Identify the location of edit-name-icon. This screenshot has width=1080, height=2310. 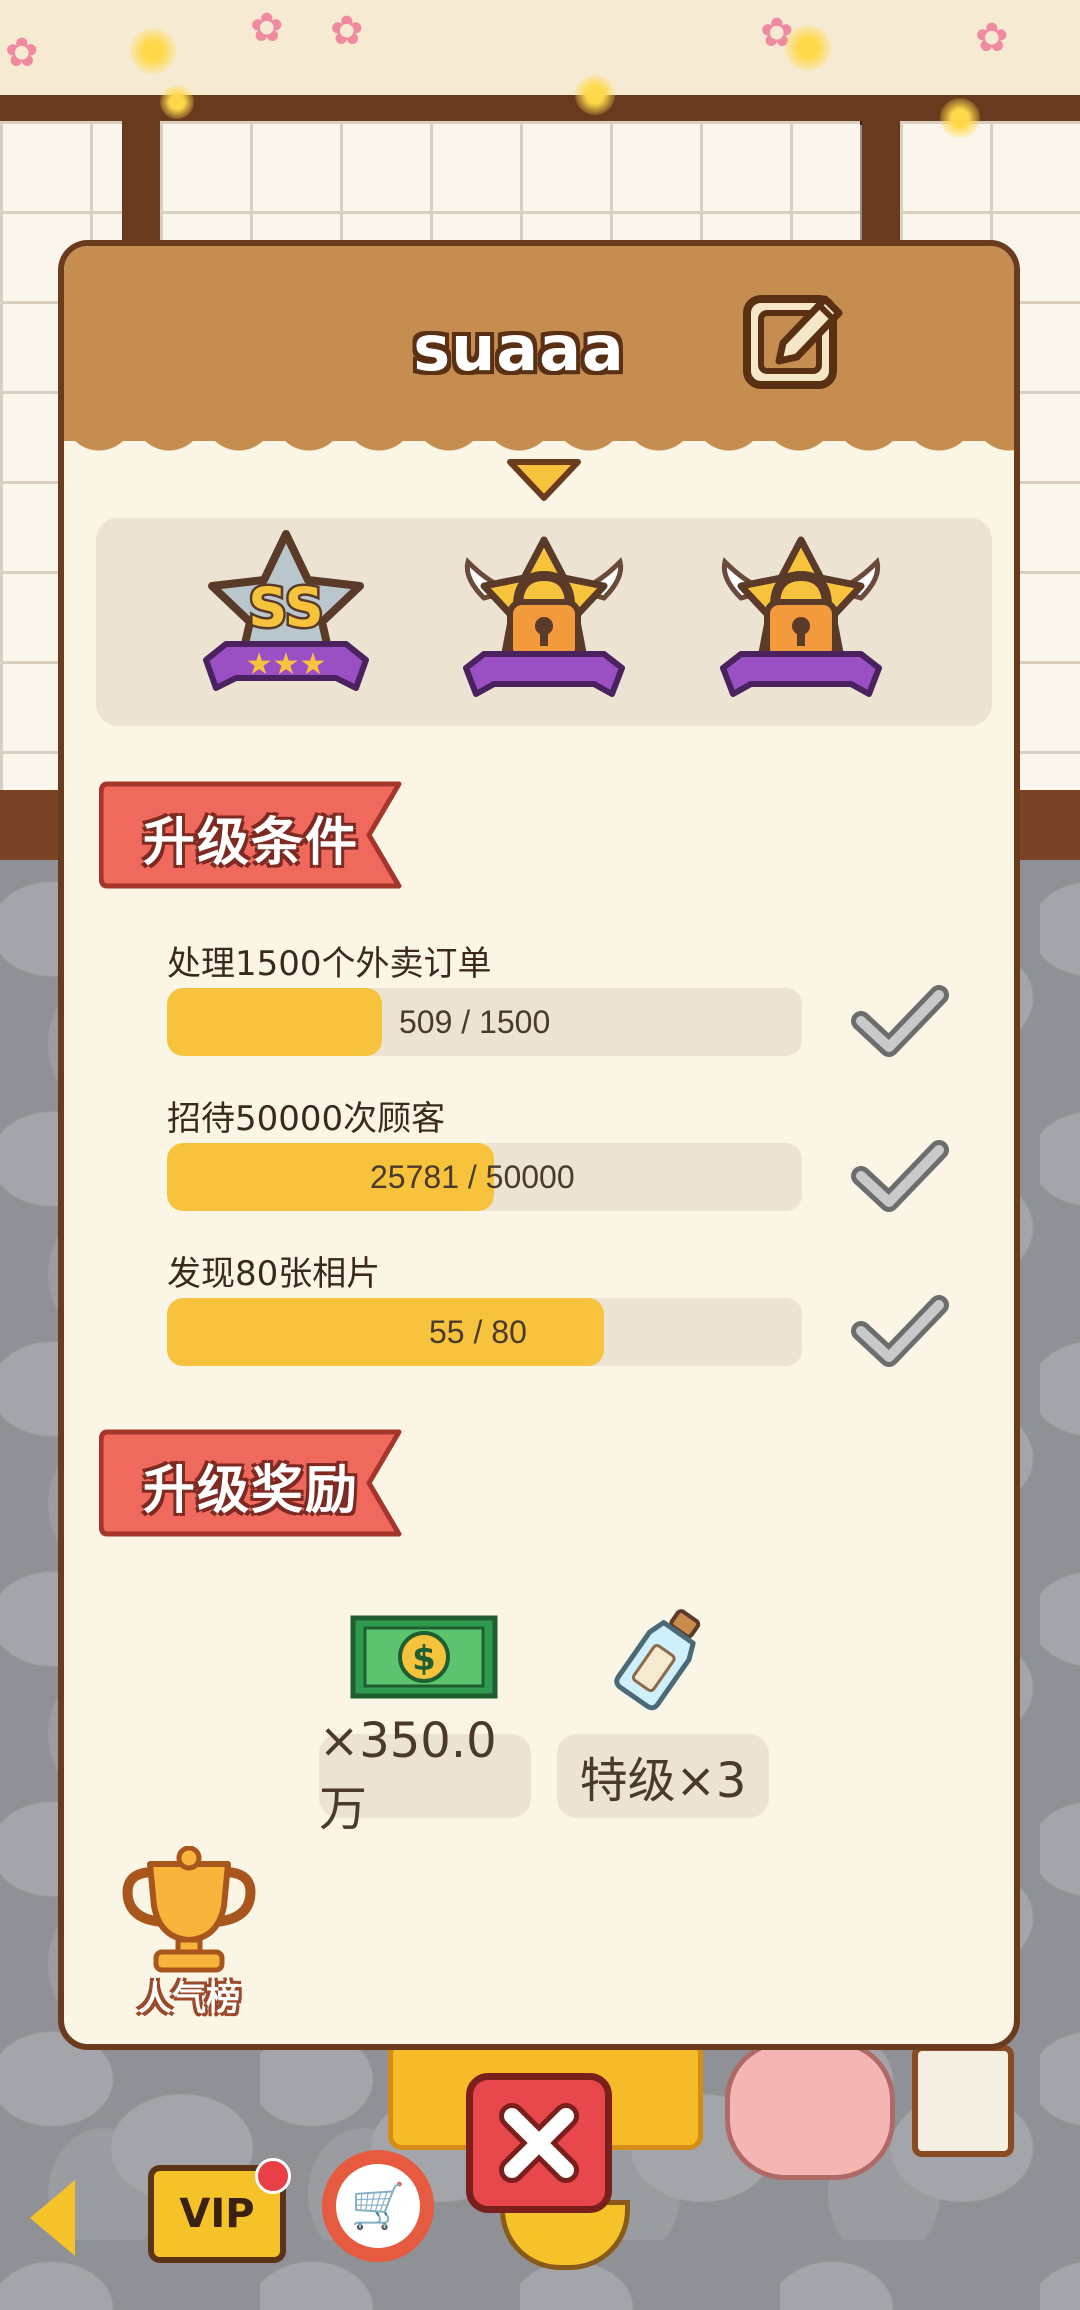
(796, 338).